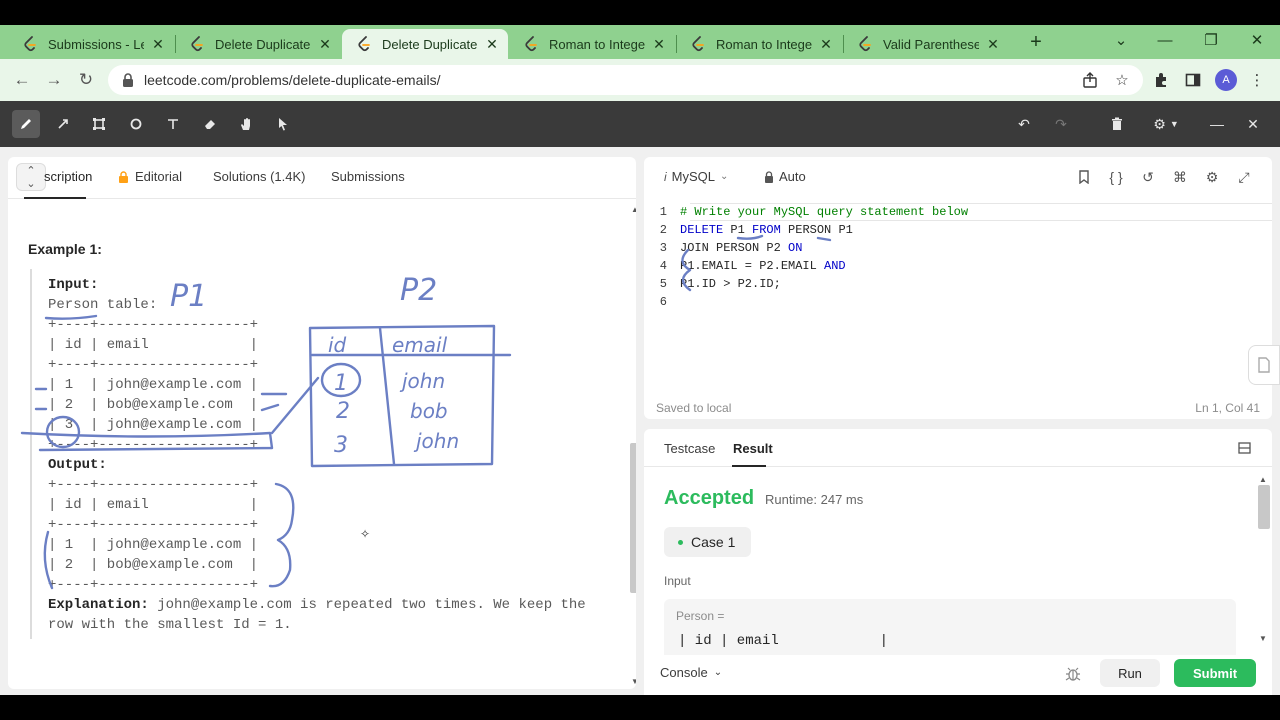 This screenshot has width=1280, height=720. Describe the element at coordinates (1253, 124) in the screenshot. I see `close-icon: ✕` at that location.